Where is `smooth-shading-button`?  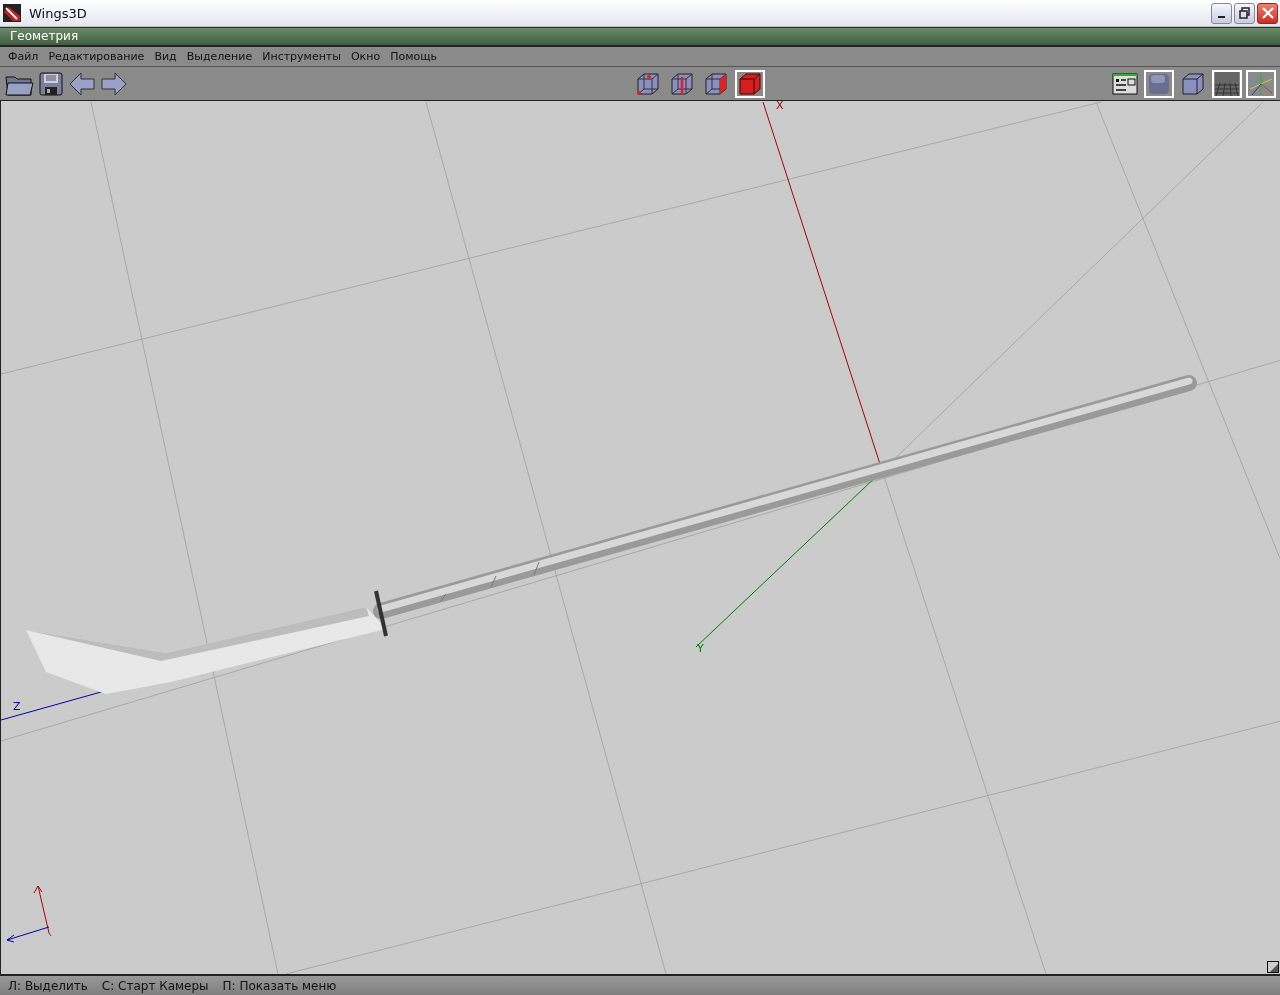
smooth-shading-button is located at coordinates (1159, 83).